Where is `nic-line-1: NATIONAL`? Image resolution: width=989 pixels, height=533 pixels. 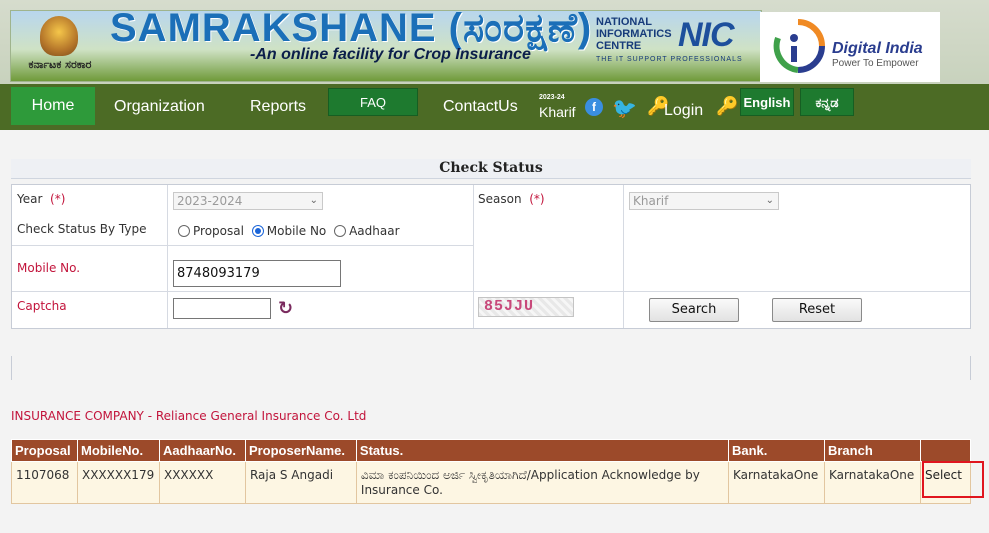
nic-line-1: NATIONAL is located at coordinates (624, 22).